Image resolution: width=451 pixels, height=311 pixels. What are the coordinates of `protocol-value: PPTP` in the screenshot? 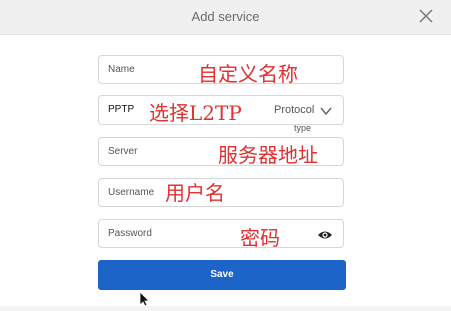 It's located at (121, 109).